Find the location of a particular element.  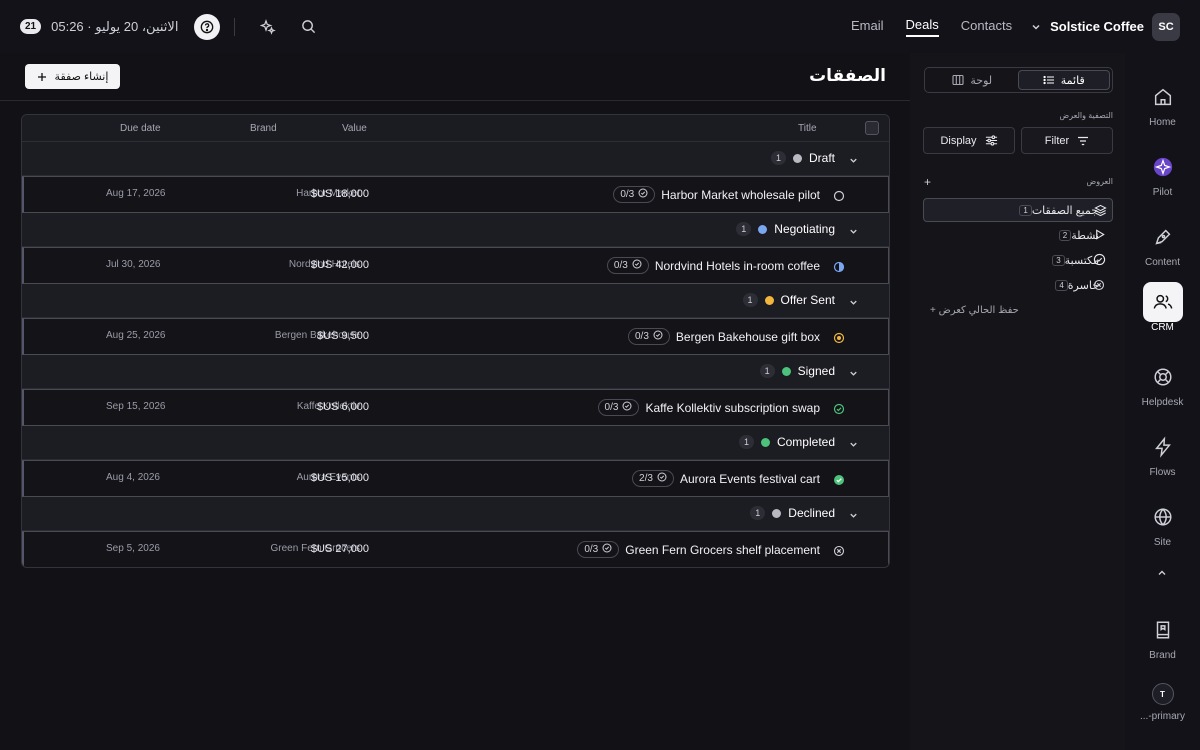

check-circle-outline-icon is located at coordinates (839, 408).